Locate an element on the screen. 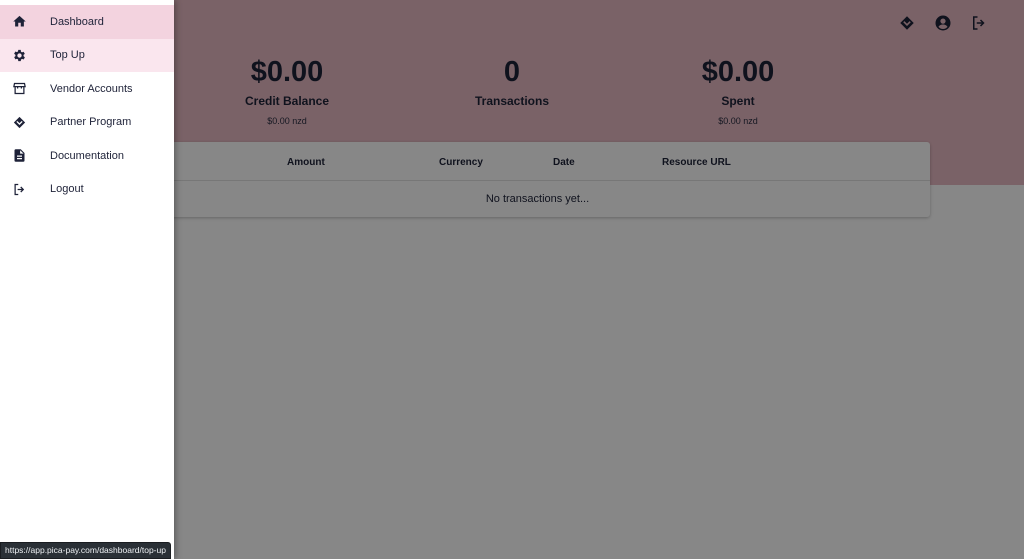 Image resolution: width=1024 pixels, height=559 pixels. nav-item-label: Top Up is located at coordinates (67, 55).